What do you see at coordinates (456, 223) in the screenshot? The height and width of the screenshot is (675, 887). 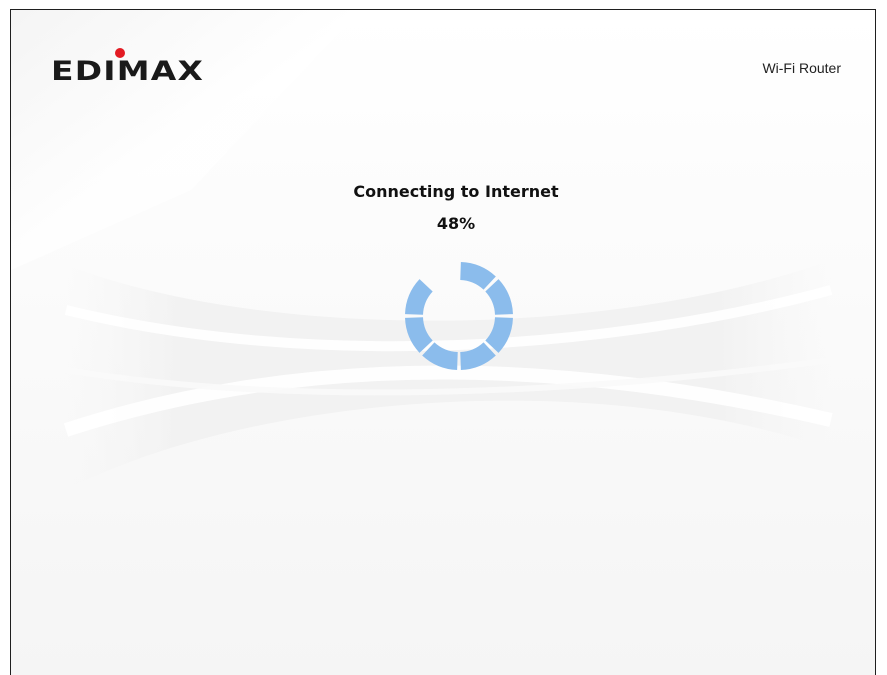 I see `progress-percent: 48%` at bounding box center [456, 223].